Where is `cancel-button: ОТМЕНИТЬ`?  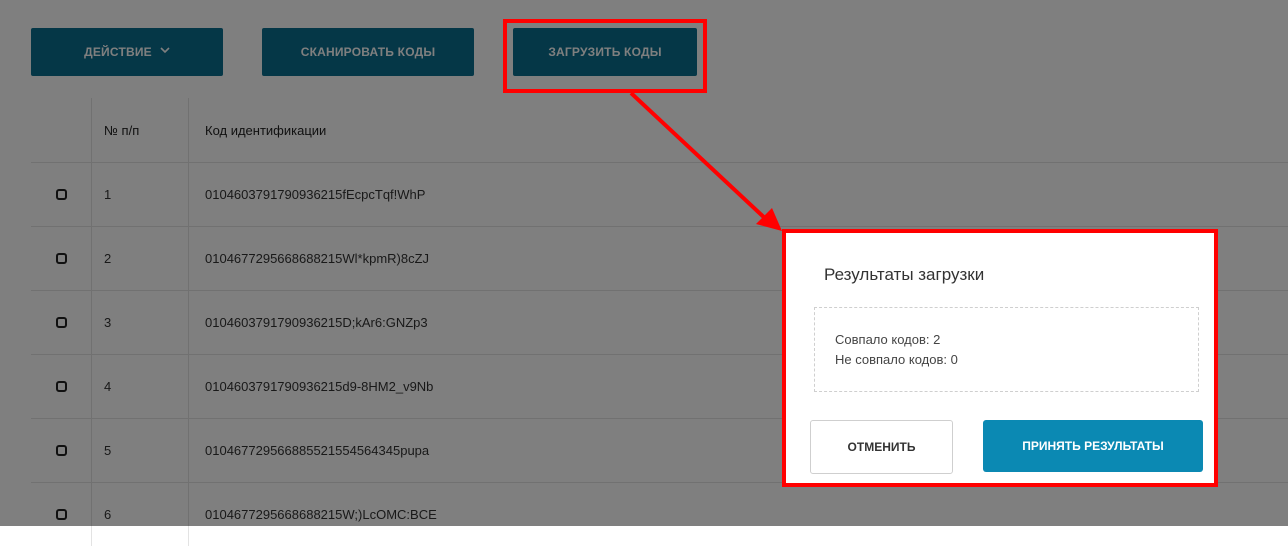
cancel-button: ОТМЕНИТЬ is located at coordinates (881, 447).